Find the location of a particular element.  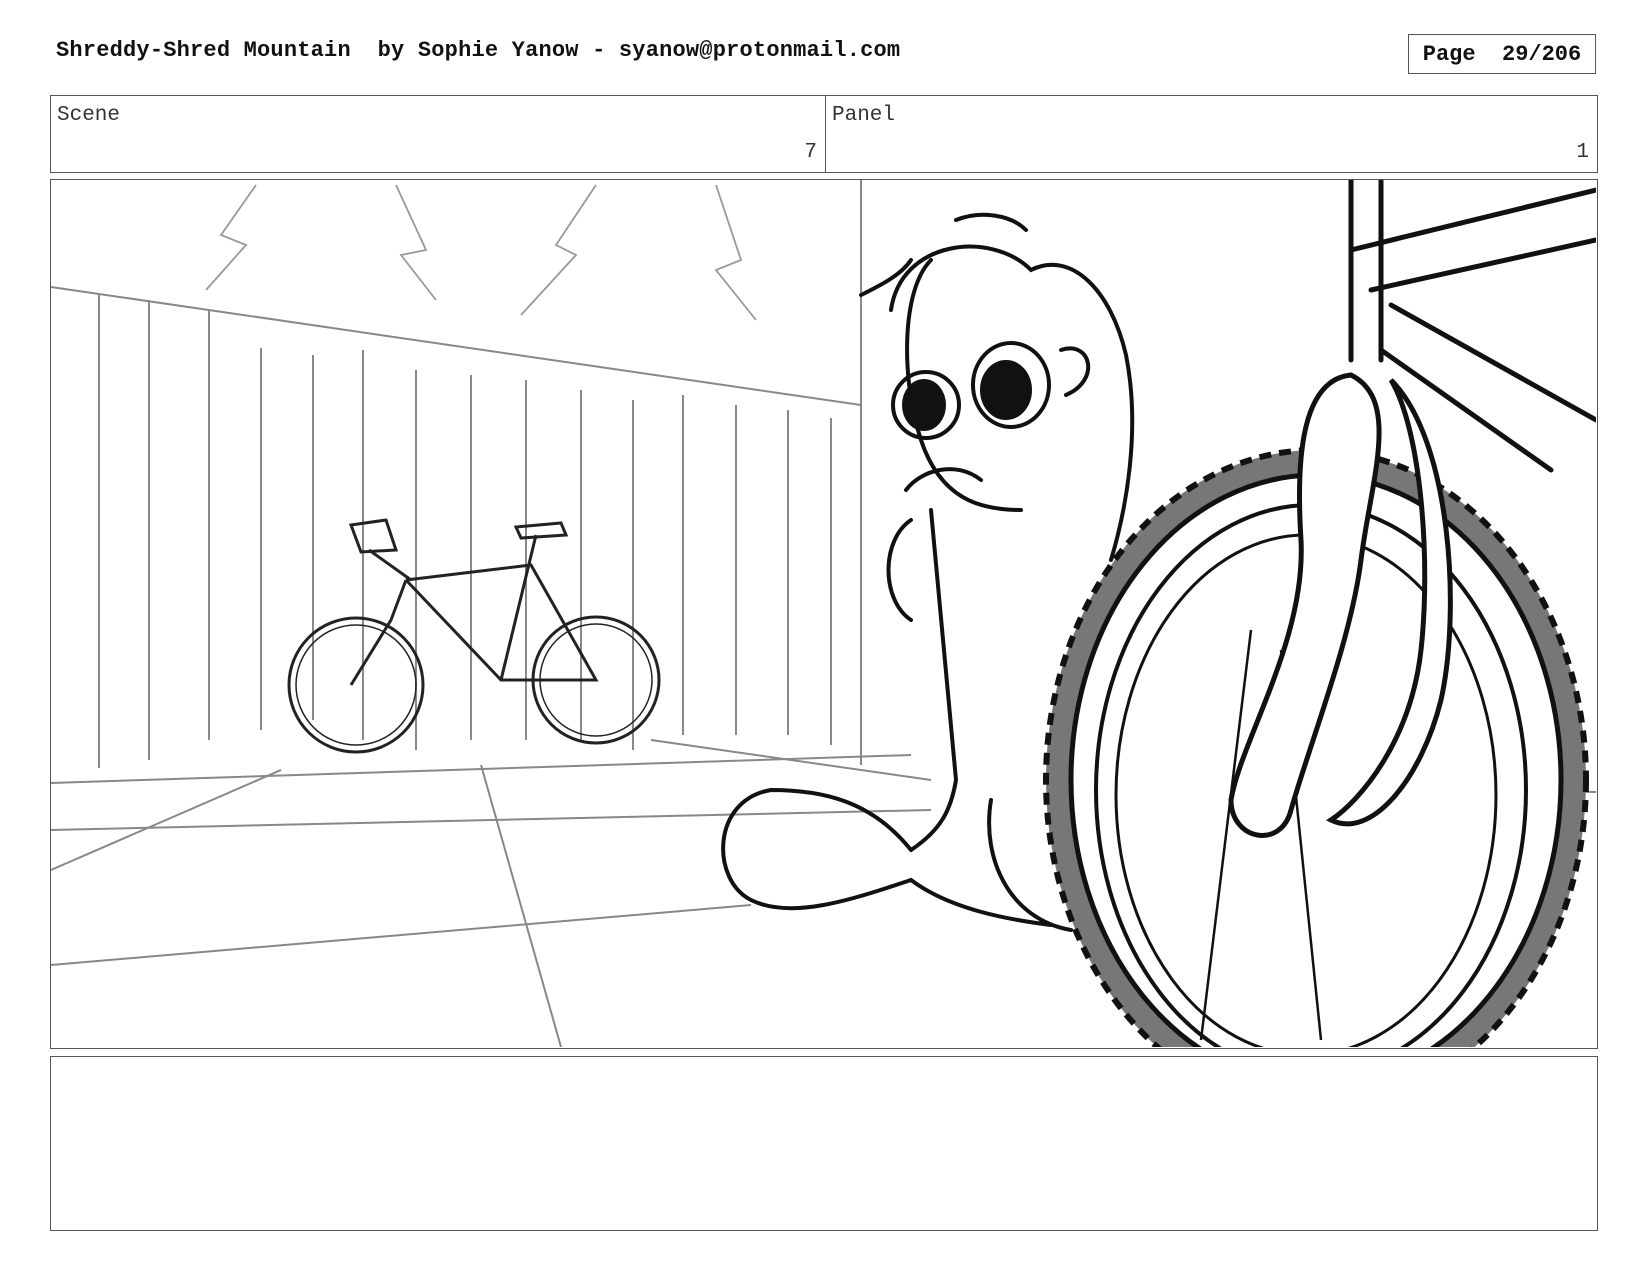

background-bicycle is located at coordinates (474, 636).